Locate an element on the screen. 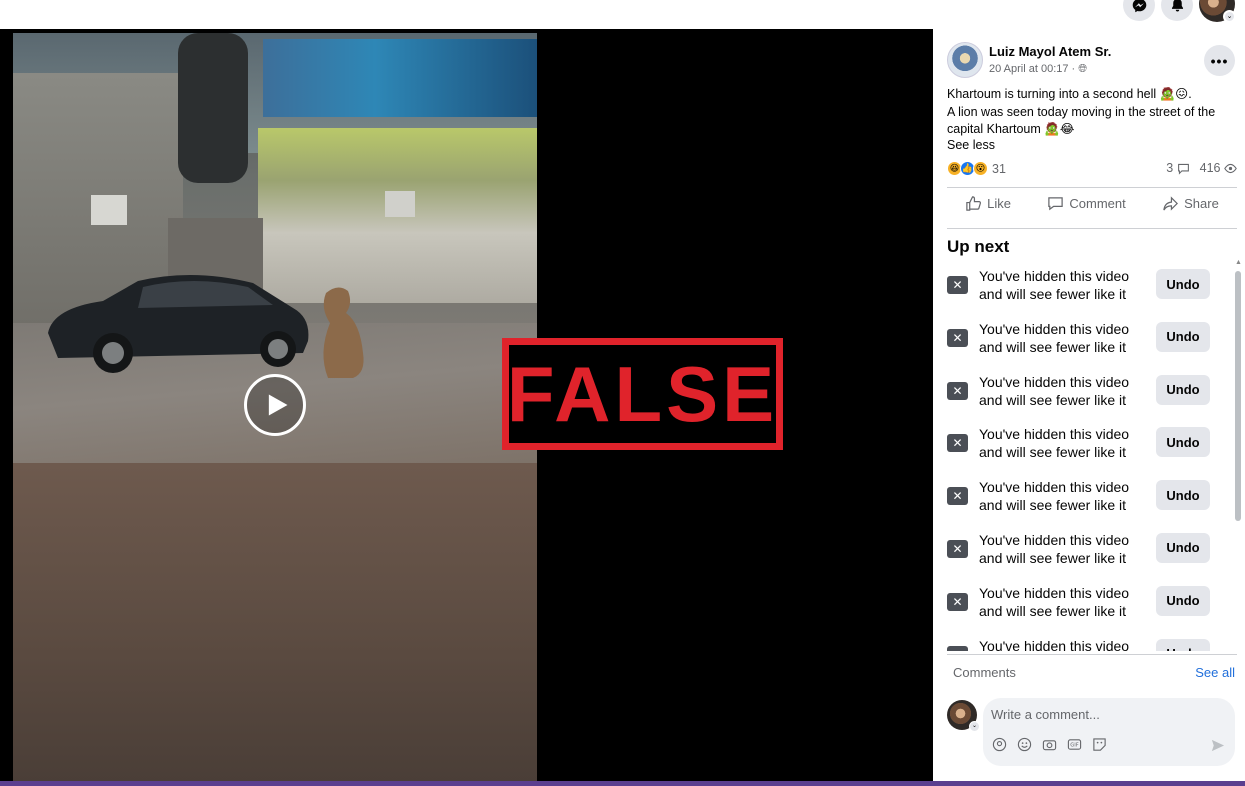 This screenshot has height=786, width=1245. share-label: Share is located at coordinates (1201, 203).